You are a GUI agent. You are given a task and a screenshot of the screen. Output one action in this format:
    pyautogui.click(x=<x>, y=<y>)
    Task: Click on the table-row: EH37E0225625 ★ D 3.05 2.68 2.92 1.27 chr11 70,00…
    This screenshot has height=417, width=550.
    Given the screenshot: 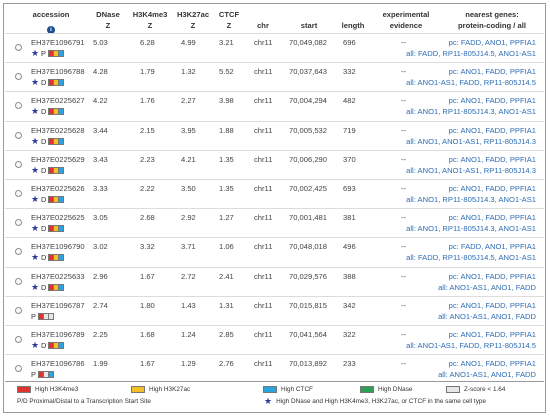 What is the action you would take?
    pyautogui.click(x=274, y=223)
    